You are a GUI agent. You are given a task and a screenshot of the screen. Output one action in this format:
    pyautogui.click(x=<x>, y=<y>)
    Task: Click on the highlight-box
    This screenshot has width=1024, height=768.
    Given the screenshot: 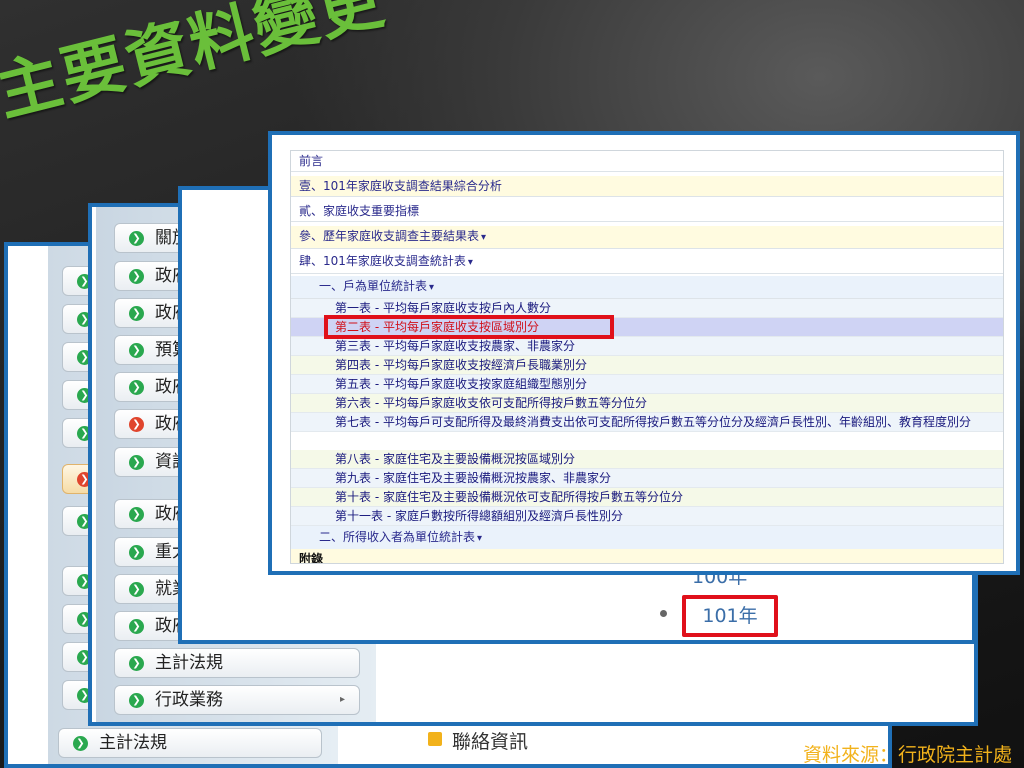 What is the action you would take?
    pyautogui.click(x=469, y=327)
    